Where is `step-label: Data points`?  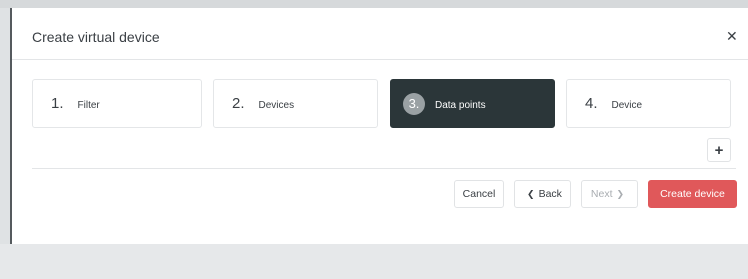 step-label: Data points is located at coordinates (460, 105).